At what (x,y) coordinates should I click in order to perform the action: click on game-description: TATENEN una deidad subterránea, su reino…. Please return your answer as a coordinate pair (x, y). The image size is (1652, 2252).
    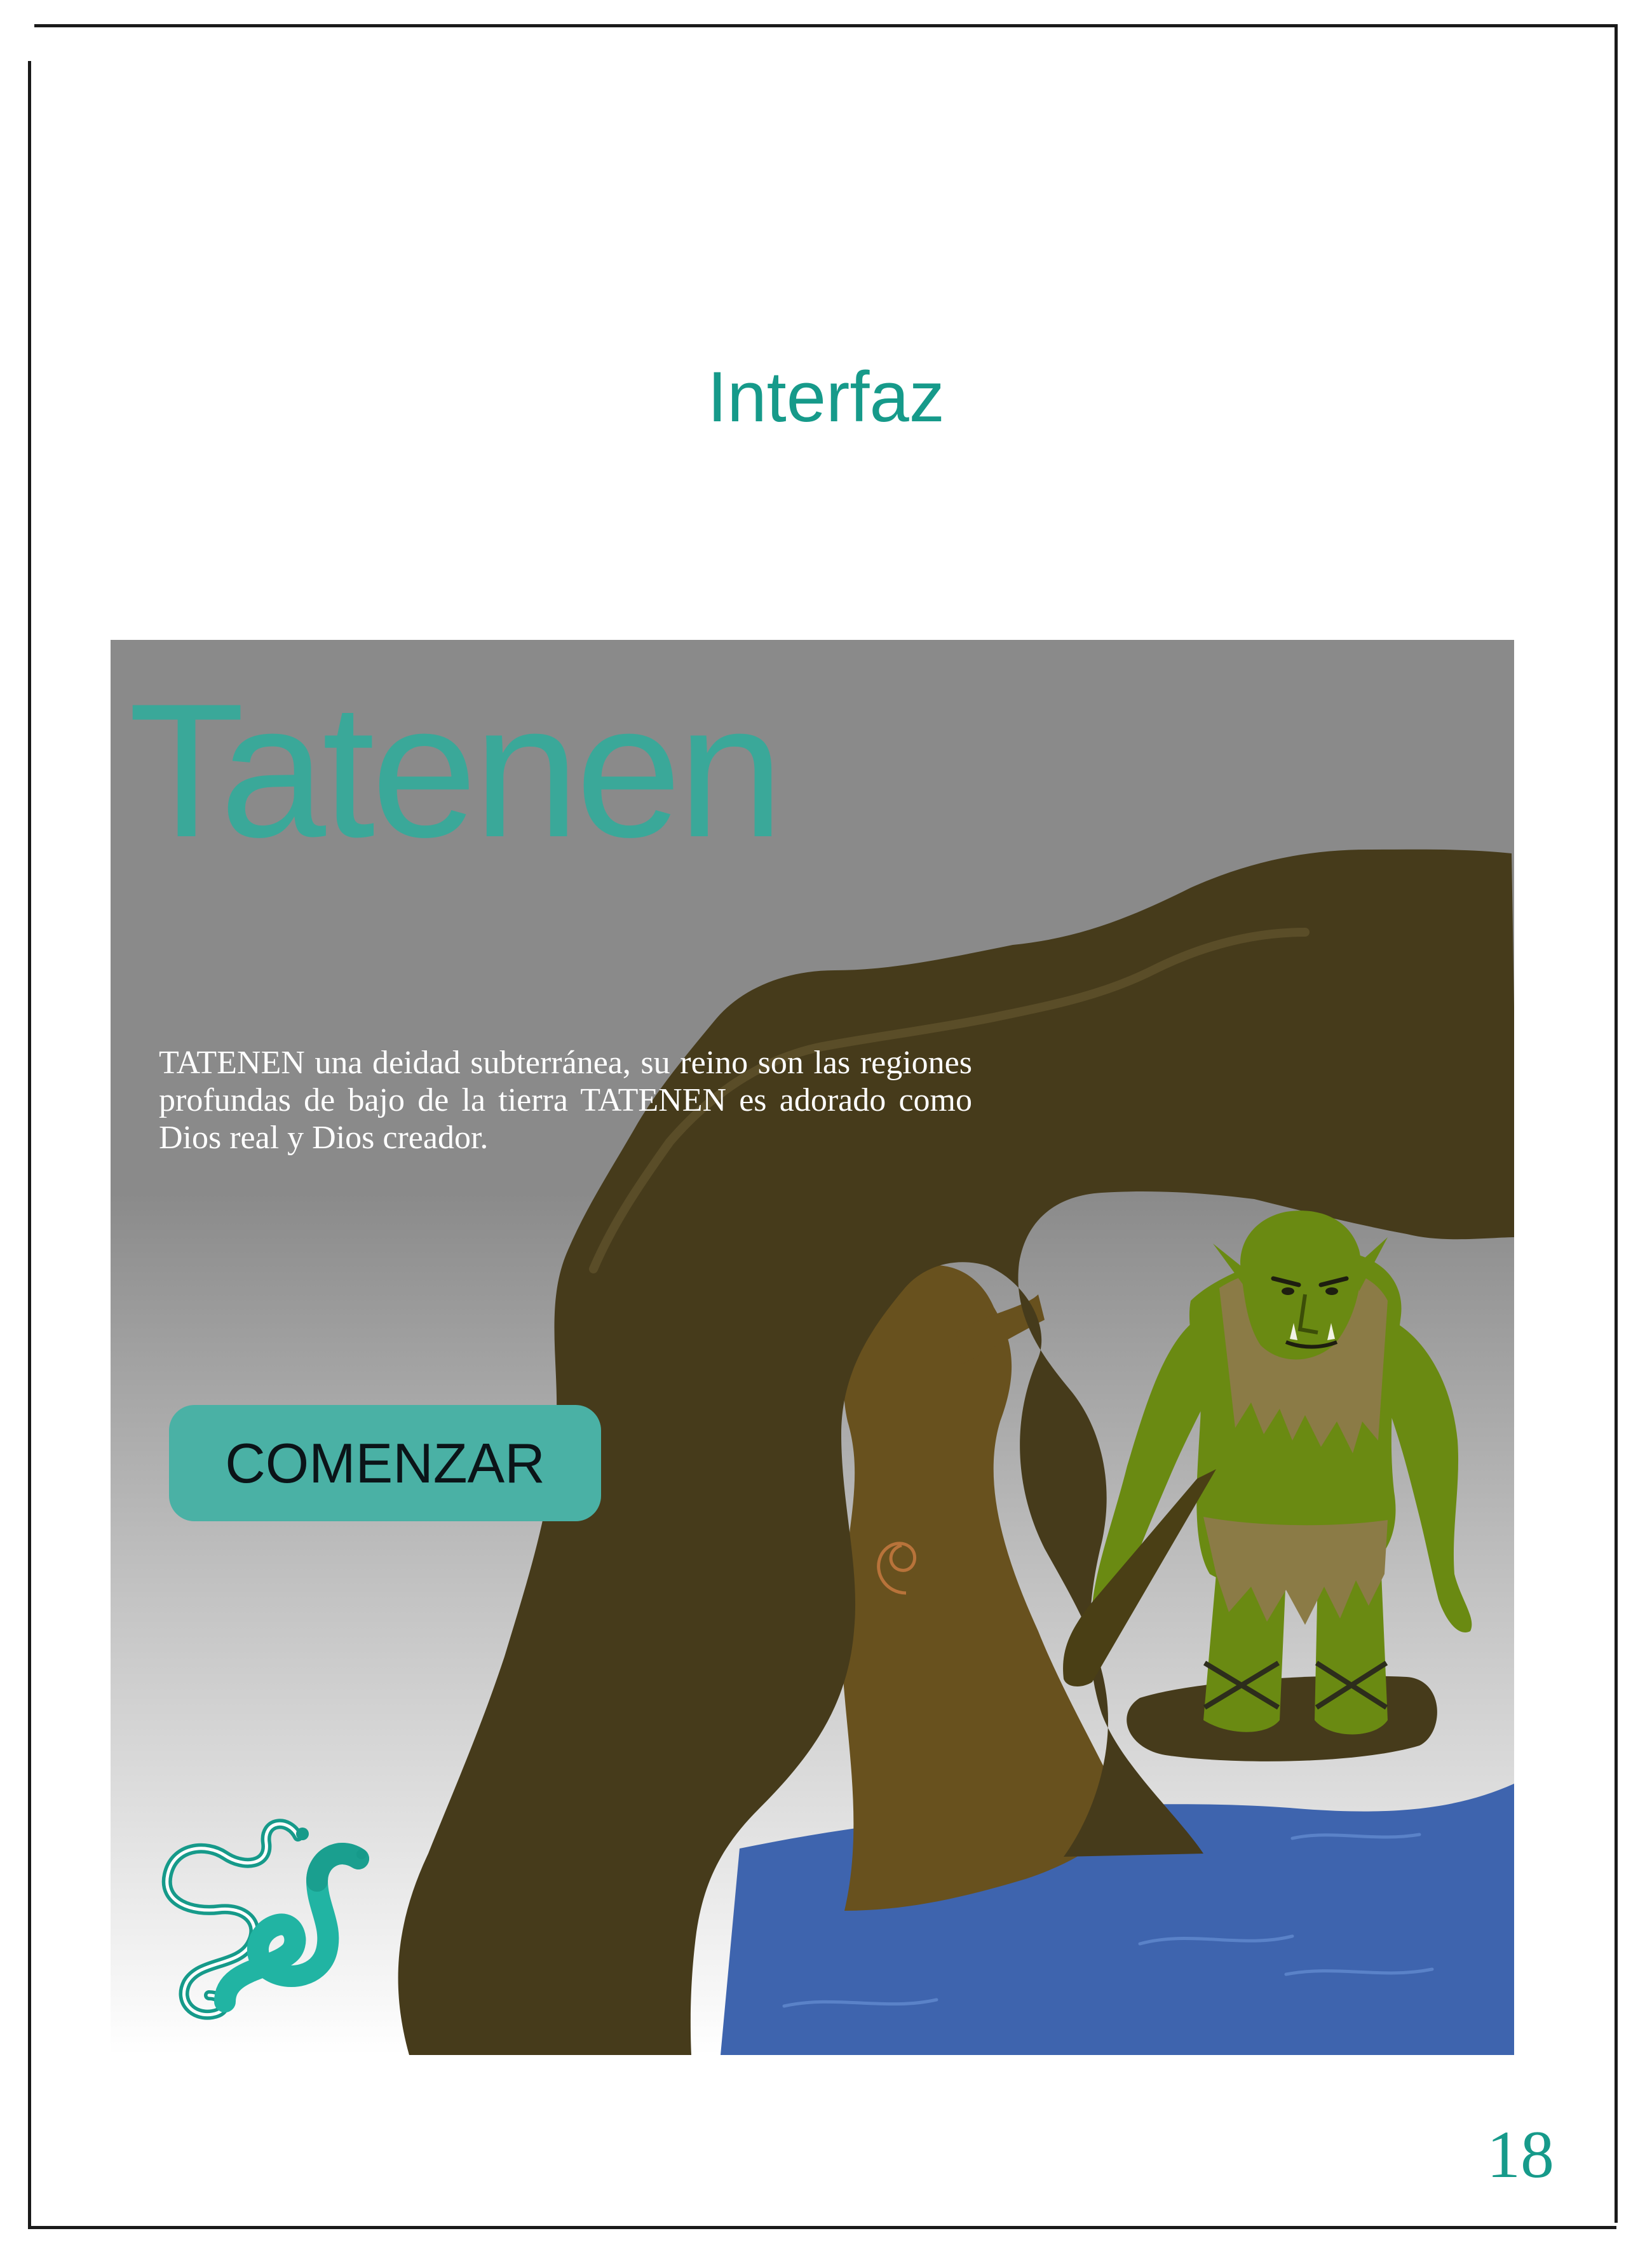
    Looking at the image, I should click on (565, 1100).